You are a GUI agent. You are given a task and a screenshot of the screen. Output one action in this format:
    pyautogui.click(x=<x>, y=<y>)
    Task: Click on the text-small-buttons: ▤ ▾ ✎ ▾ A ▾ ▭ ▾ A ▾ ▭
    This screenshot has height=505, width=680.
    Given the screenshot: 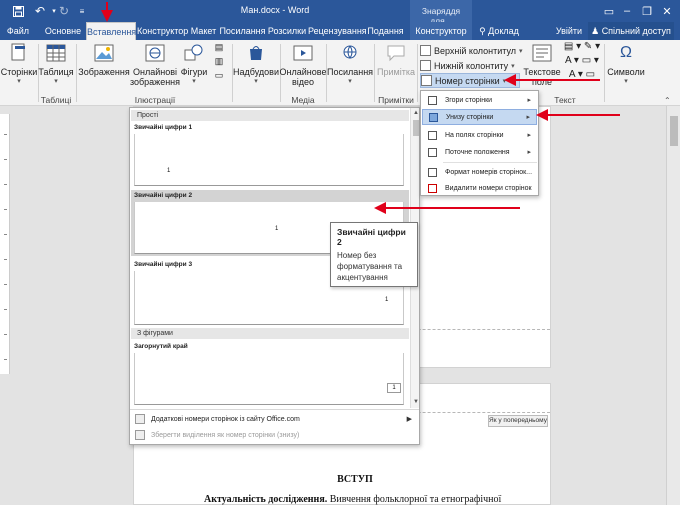 What is the action you would take?
    pyautogui.click(x=582, y=61)
    